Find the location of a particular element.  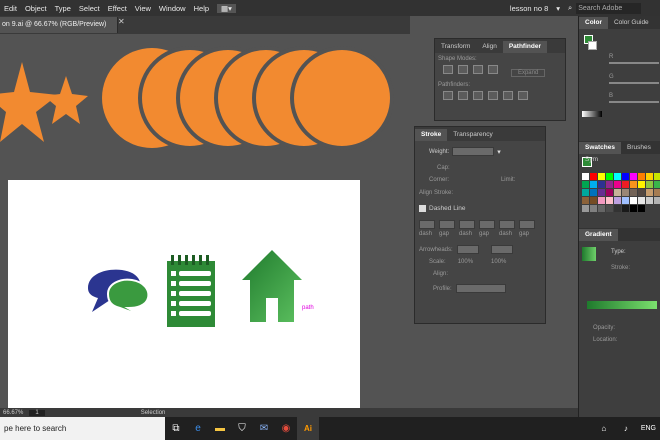

volume-icon: ♪ is located at coordinates (626, 428).